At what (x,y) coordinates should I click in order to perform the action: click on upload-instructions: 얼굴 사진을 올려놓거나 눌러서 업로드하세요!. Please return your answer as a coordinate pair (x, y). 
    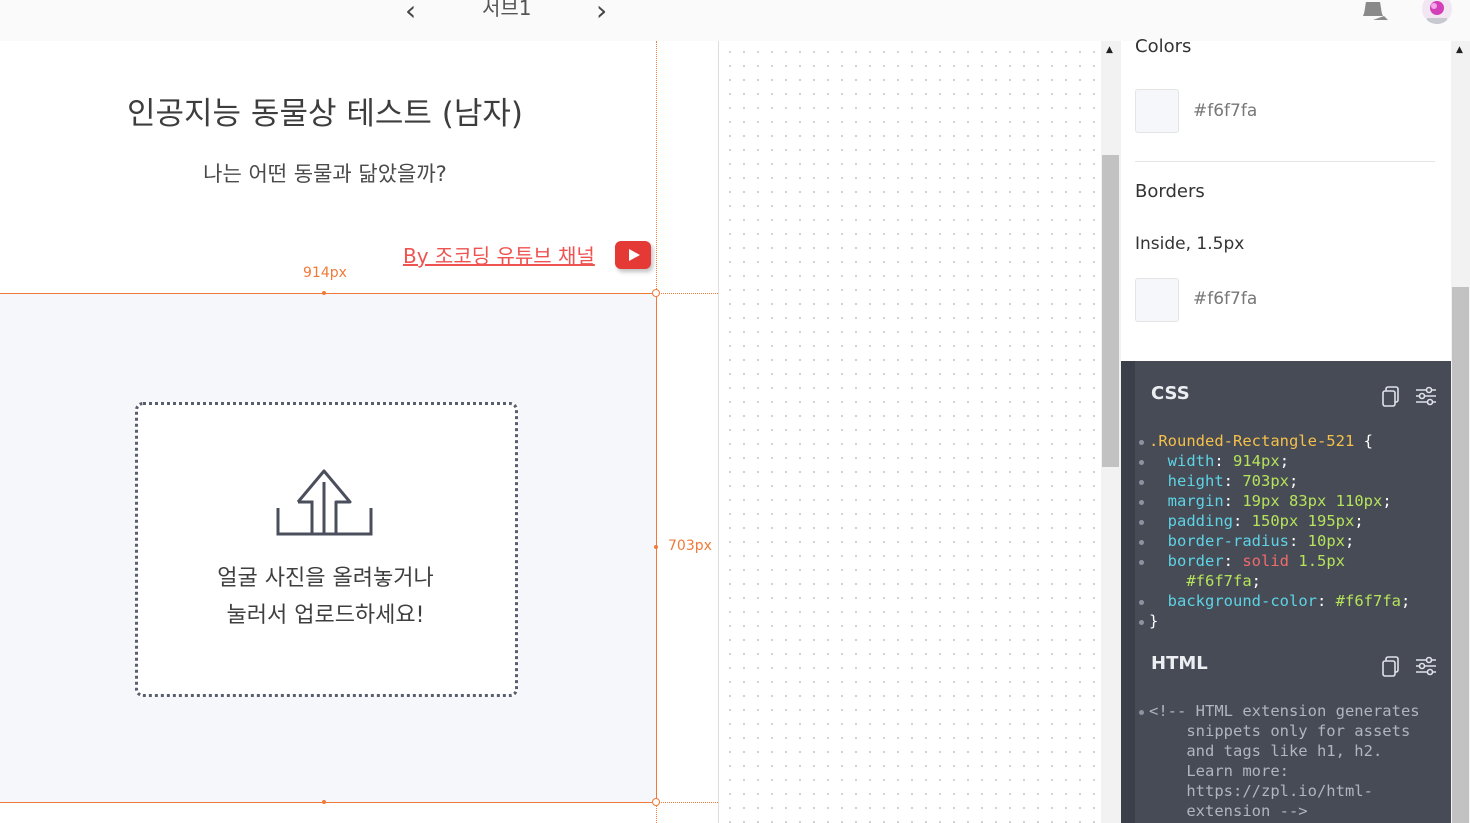
    Looking at the image, I should click on (325, 597).